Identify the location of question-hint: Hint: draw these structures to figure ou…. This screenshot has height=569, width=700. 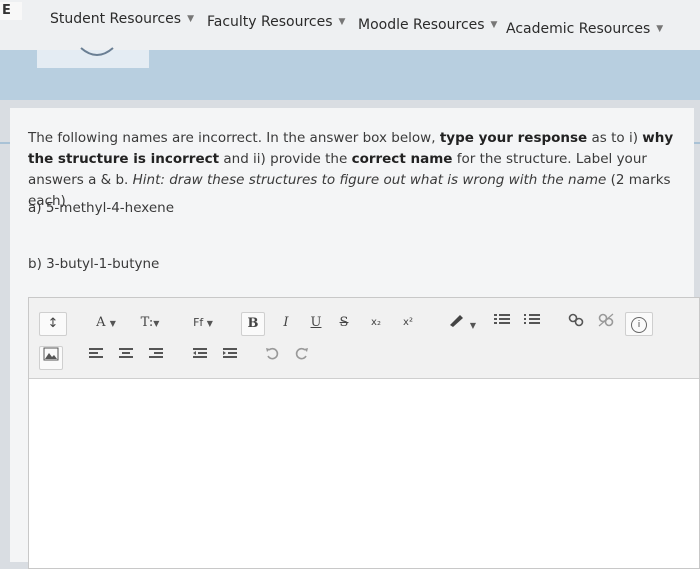
(369, 180).